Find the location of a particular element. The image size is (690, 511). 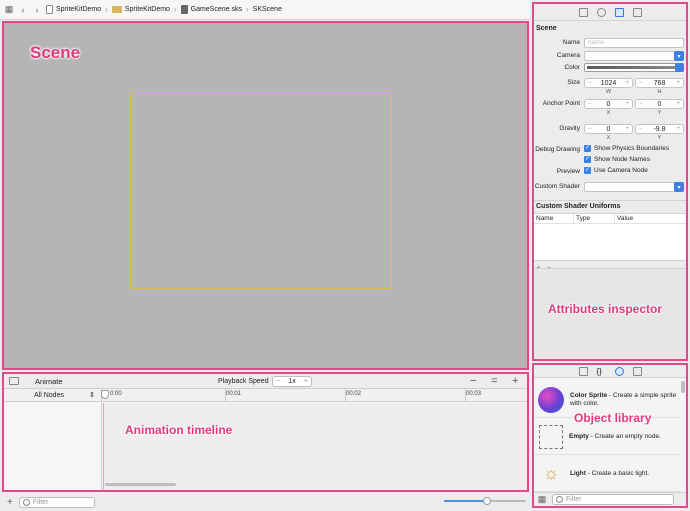

grid-view-icon: ▦ is located at coordinates (542, 499).